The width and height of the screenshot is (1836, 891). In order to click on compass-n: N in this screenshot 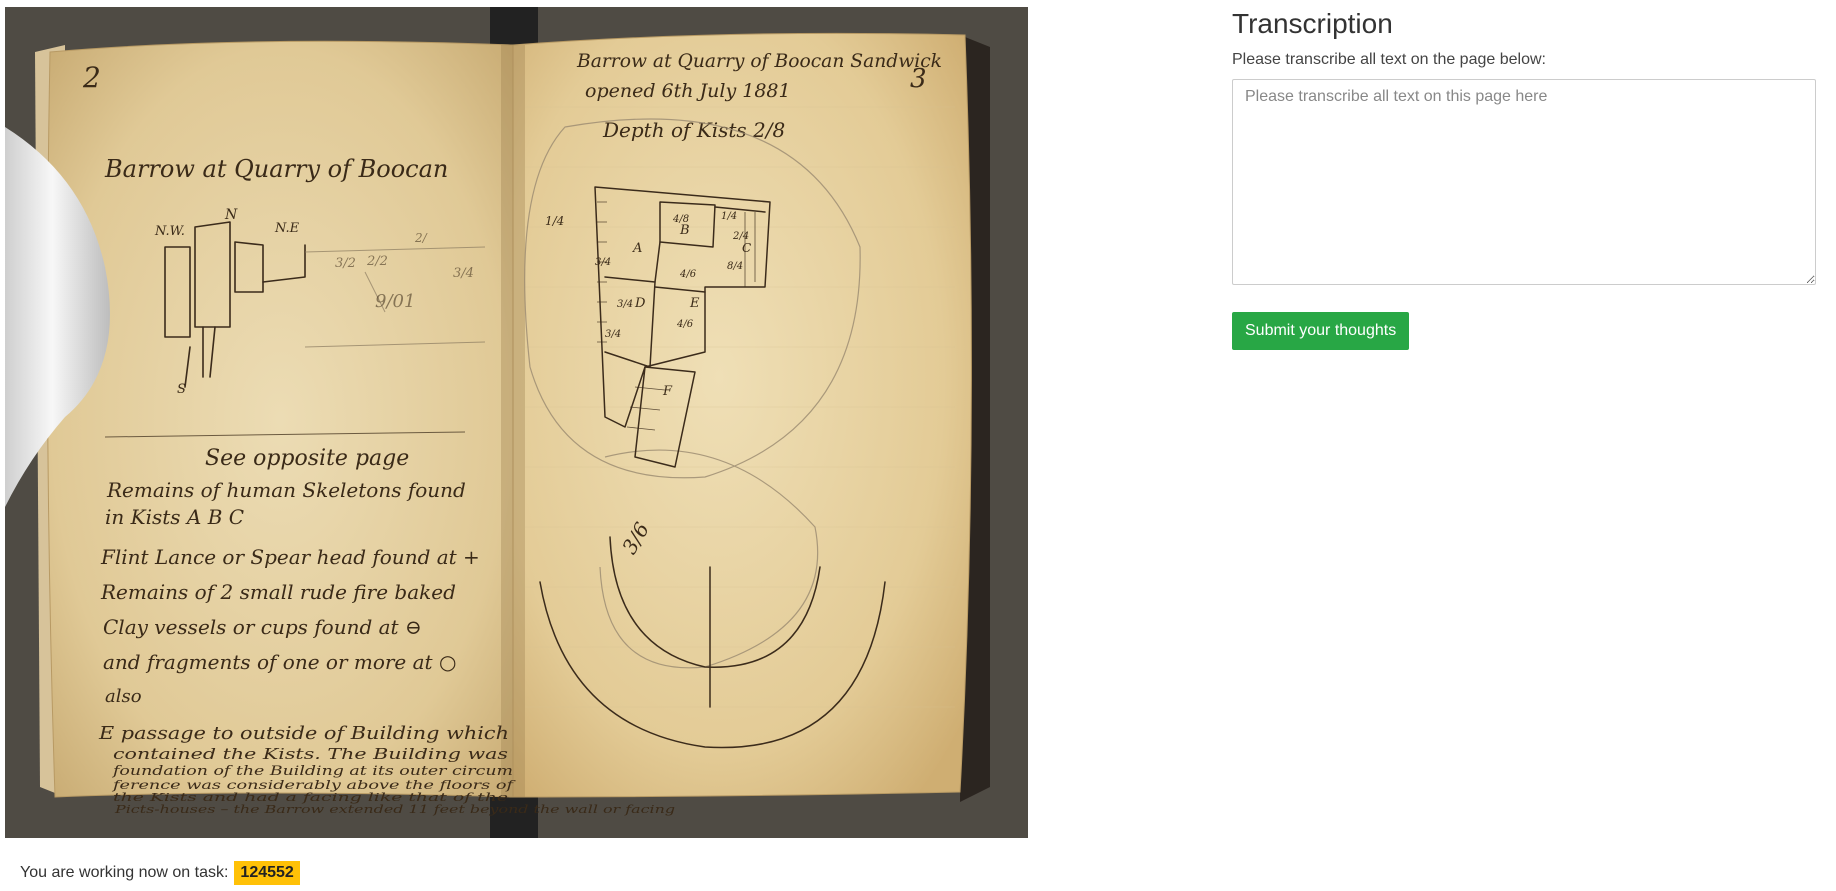, I will do `click(231, 215)`.